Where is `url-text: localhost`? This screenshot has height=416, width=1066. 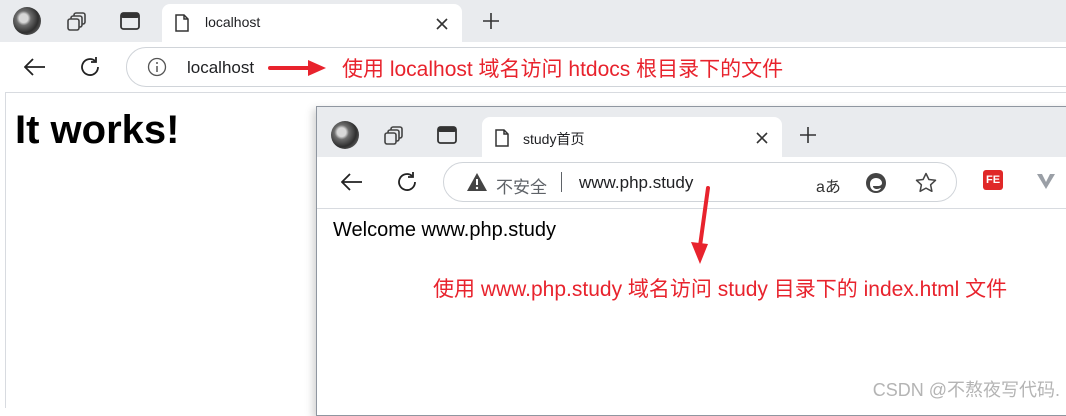
url-text: localhost is located at coordinates (221, 67).